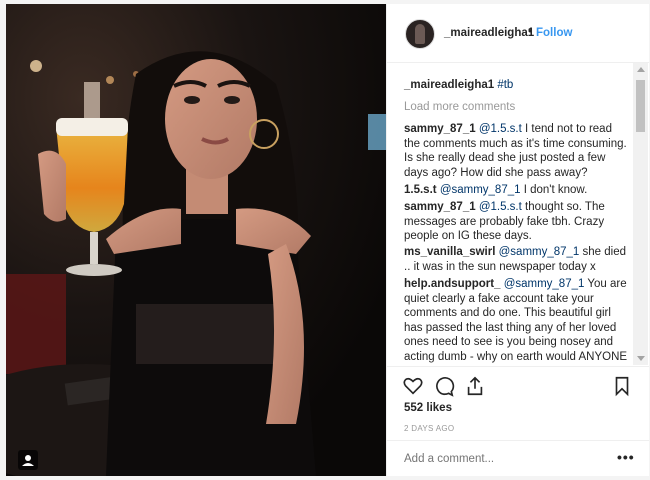 The width and height of the screenshot is (650, 480). Describe the element at coordinates (420, 34) in the screenshot. I see `avatar` at that location.